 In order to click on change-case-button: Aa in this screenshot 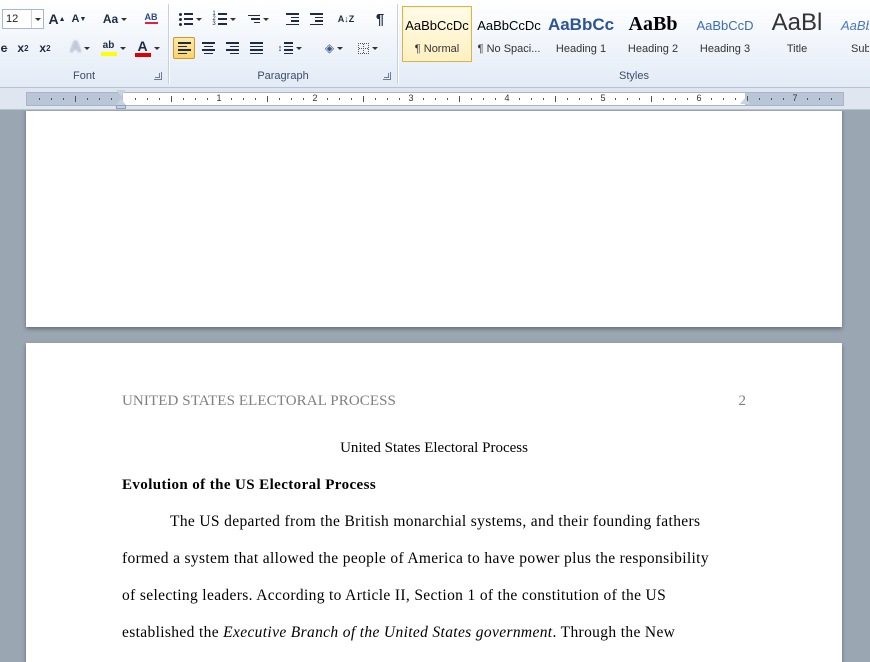, I will do `click(115, 19)`.